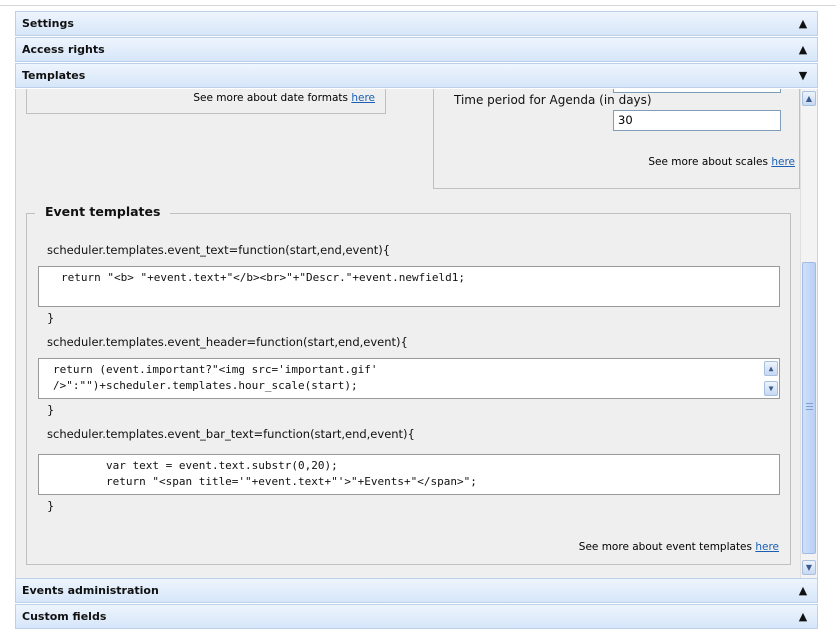 This screenshot has height=639, width=836. What do you see at coordinates (697, 120) in the screenshot?
I see `agenda-days-input: 30` at bounding box center [697, 120].